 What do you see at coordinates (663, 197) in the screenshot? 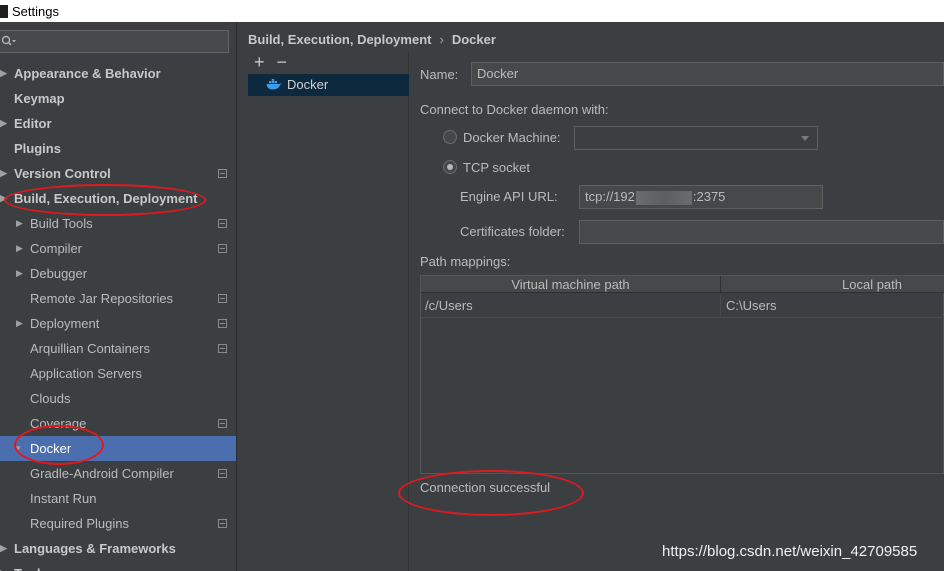
I see `redacted-region` at bounding box center [663, 197].